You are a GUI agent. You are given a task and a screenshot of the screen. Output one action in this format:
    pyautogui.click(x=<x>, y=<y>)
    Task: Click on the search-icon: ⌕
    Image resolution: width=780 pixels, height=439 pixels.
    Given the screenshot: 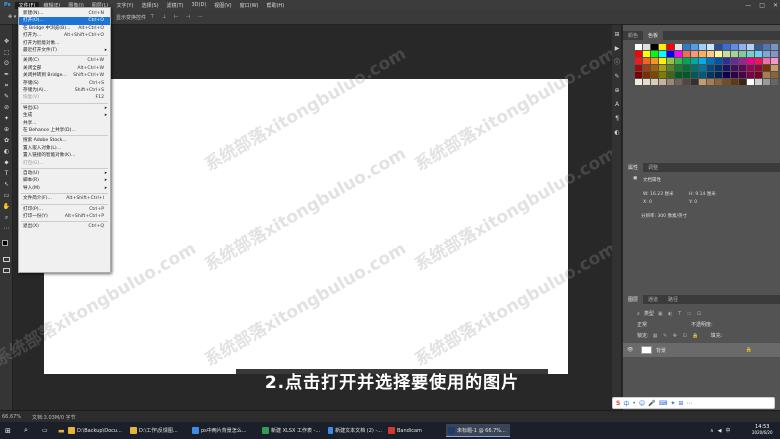 What is the action you would take?
    pyautogui.click(x=26, y=430)
    